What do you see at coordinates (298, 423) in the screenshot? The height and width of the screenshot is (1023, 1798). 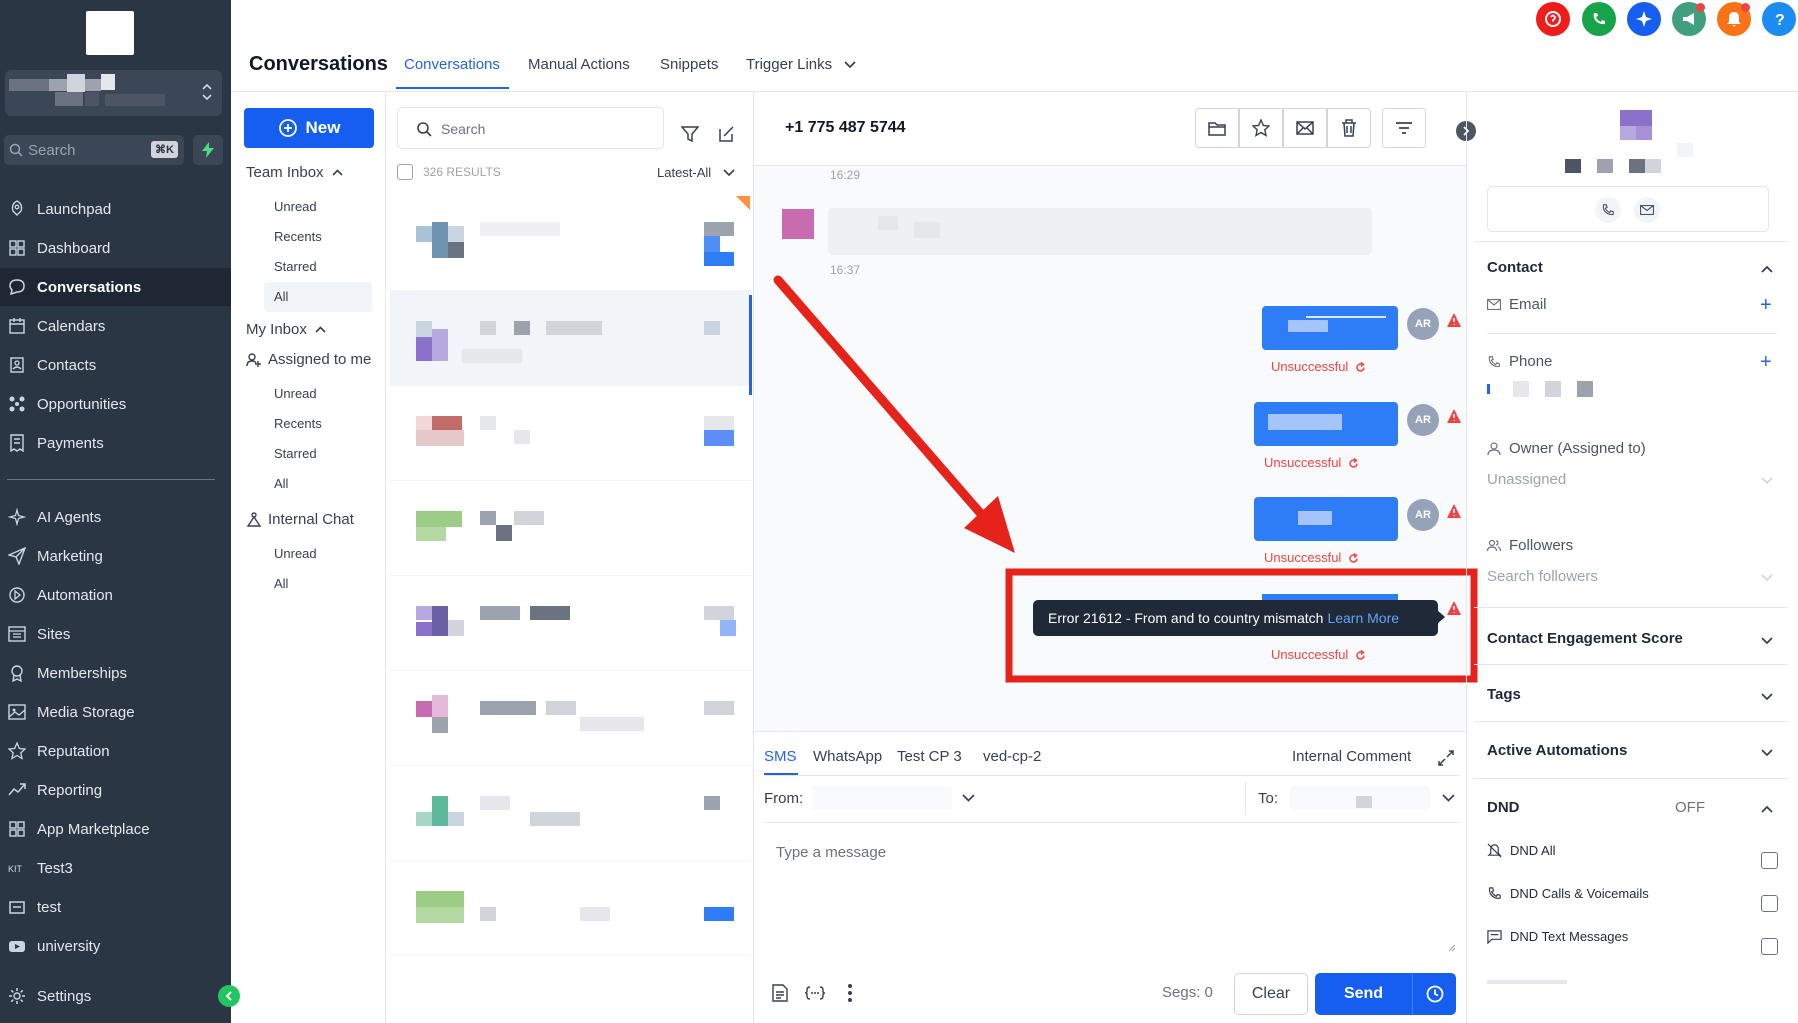 I see `my-inbox-recents: Recents` at bounding box center [298, 423].